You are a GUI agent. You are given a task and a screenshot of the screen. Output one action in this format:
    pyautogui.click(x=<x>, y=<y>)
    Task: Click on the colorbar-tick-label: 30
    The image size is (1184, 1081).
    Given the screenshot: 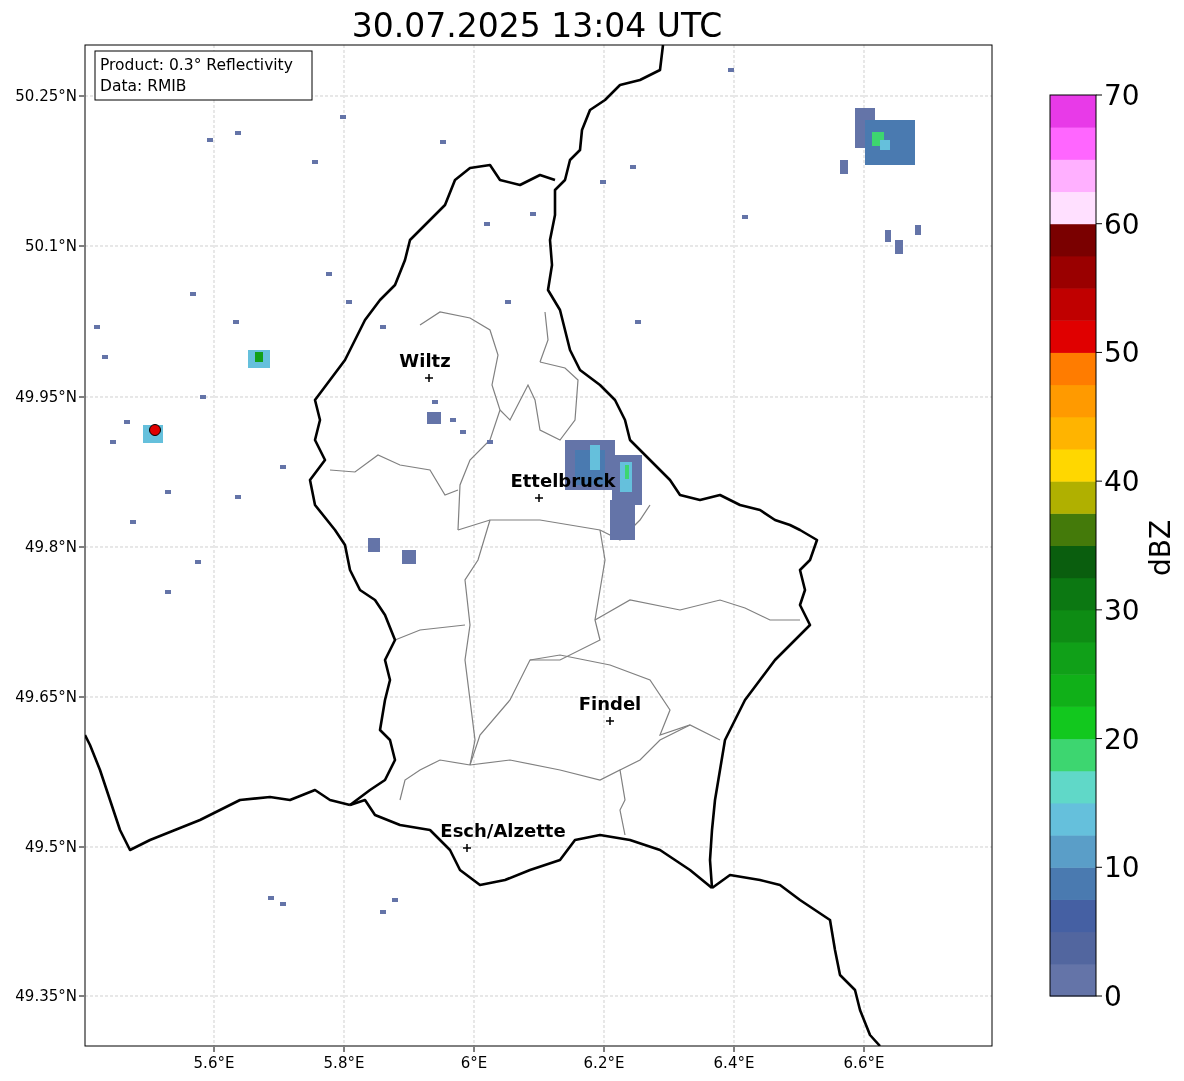 What is the action you would take?
    pyautogui.click(x=1122, y=610)
    